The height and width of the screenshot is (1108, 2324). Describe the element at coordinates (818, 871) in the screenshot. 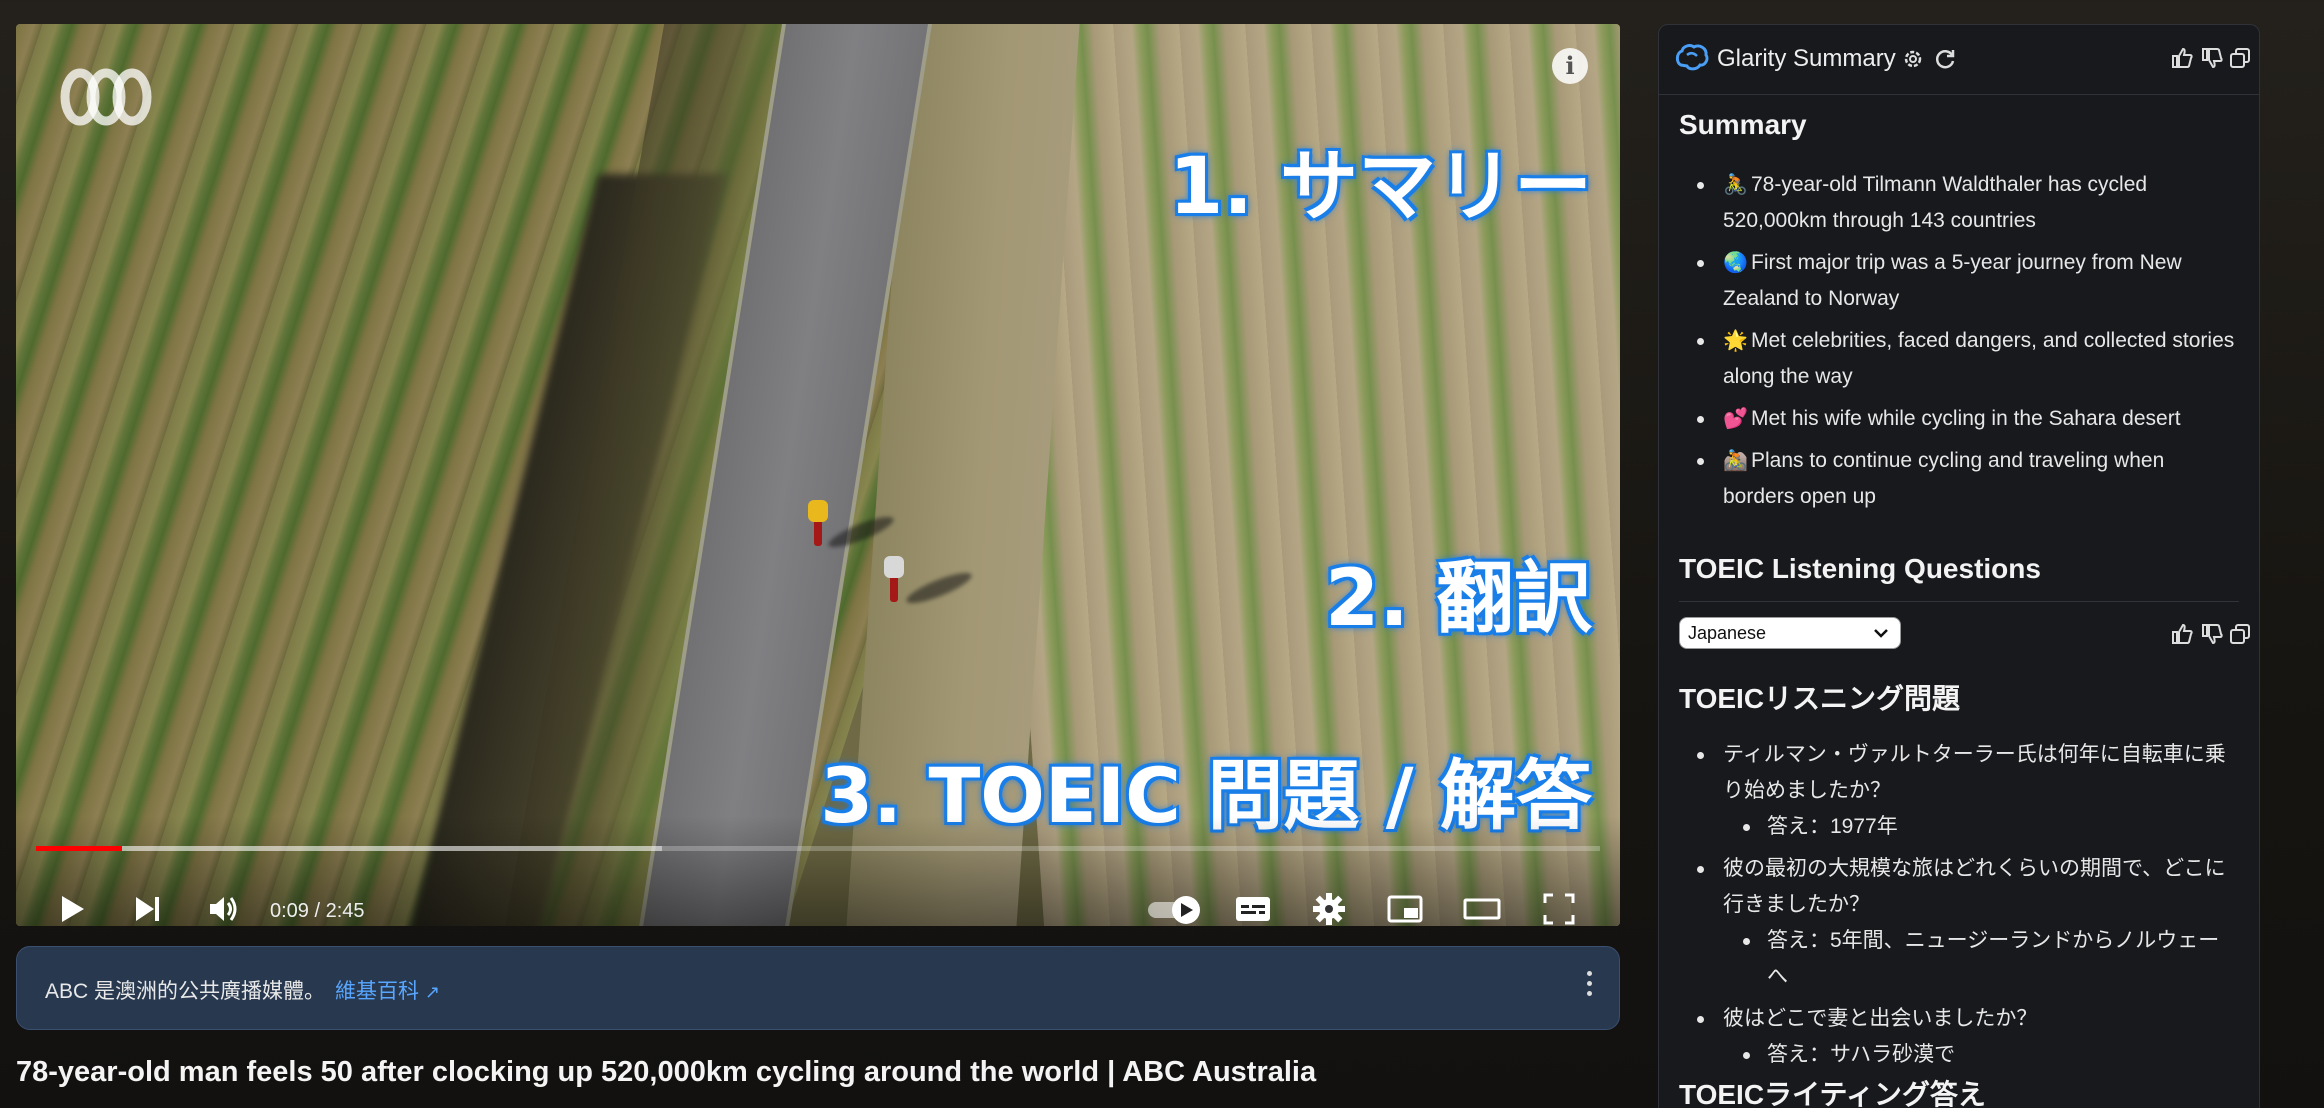

I see `controls-gradient` at that location.